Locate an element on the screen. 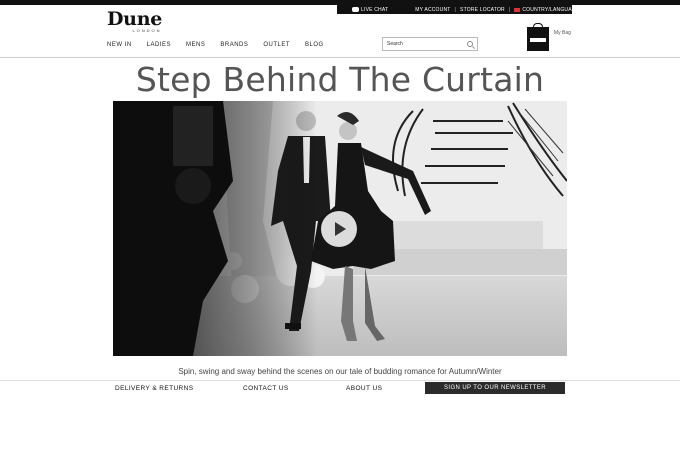 Image resolution: width=680 pixels, height=463 pixels. country-language-link: COUNTRY/LANGUAGE is located at coordinates (546, 10).